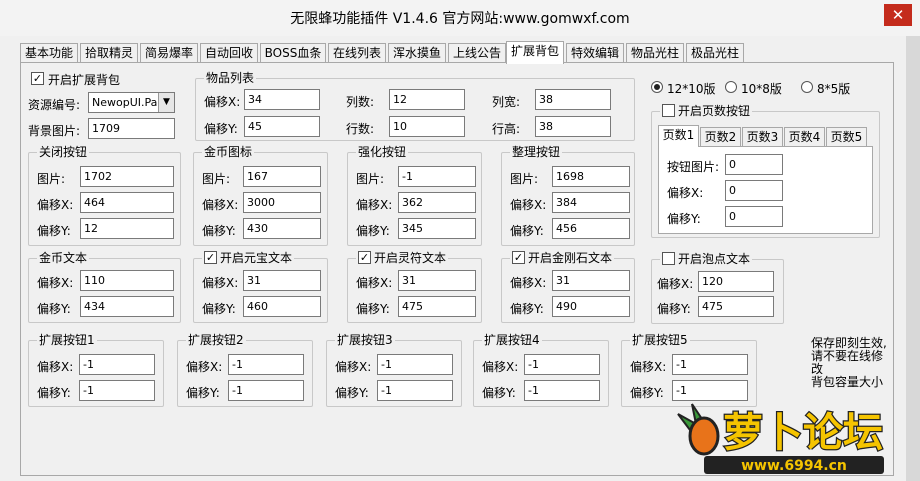  Describe the element at coordinates (55, 283) in the screenshot. I see `gold-text-x-label: 偏移X:` at that location.